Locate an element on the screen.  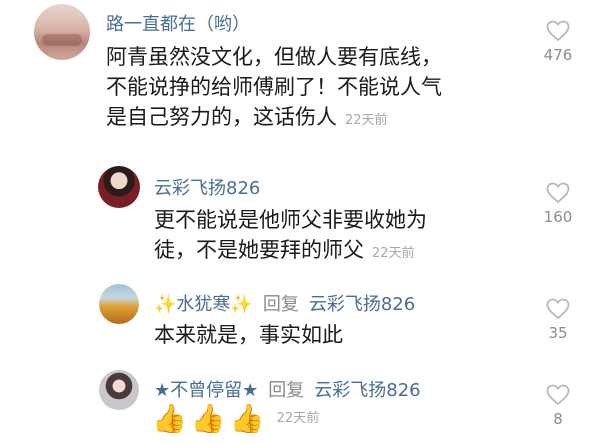
like-button: 35 is located at coordinates (558, 320).